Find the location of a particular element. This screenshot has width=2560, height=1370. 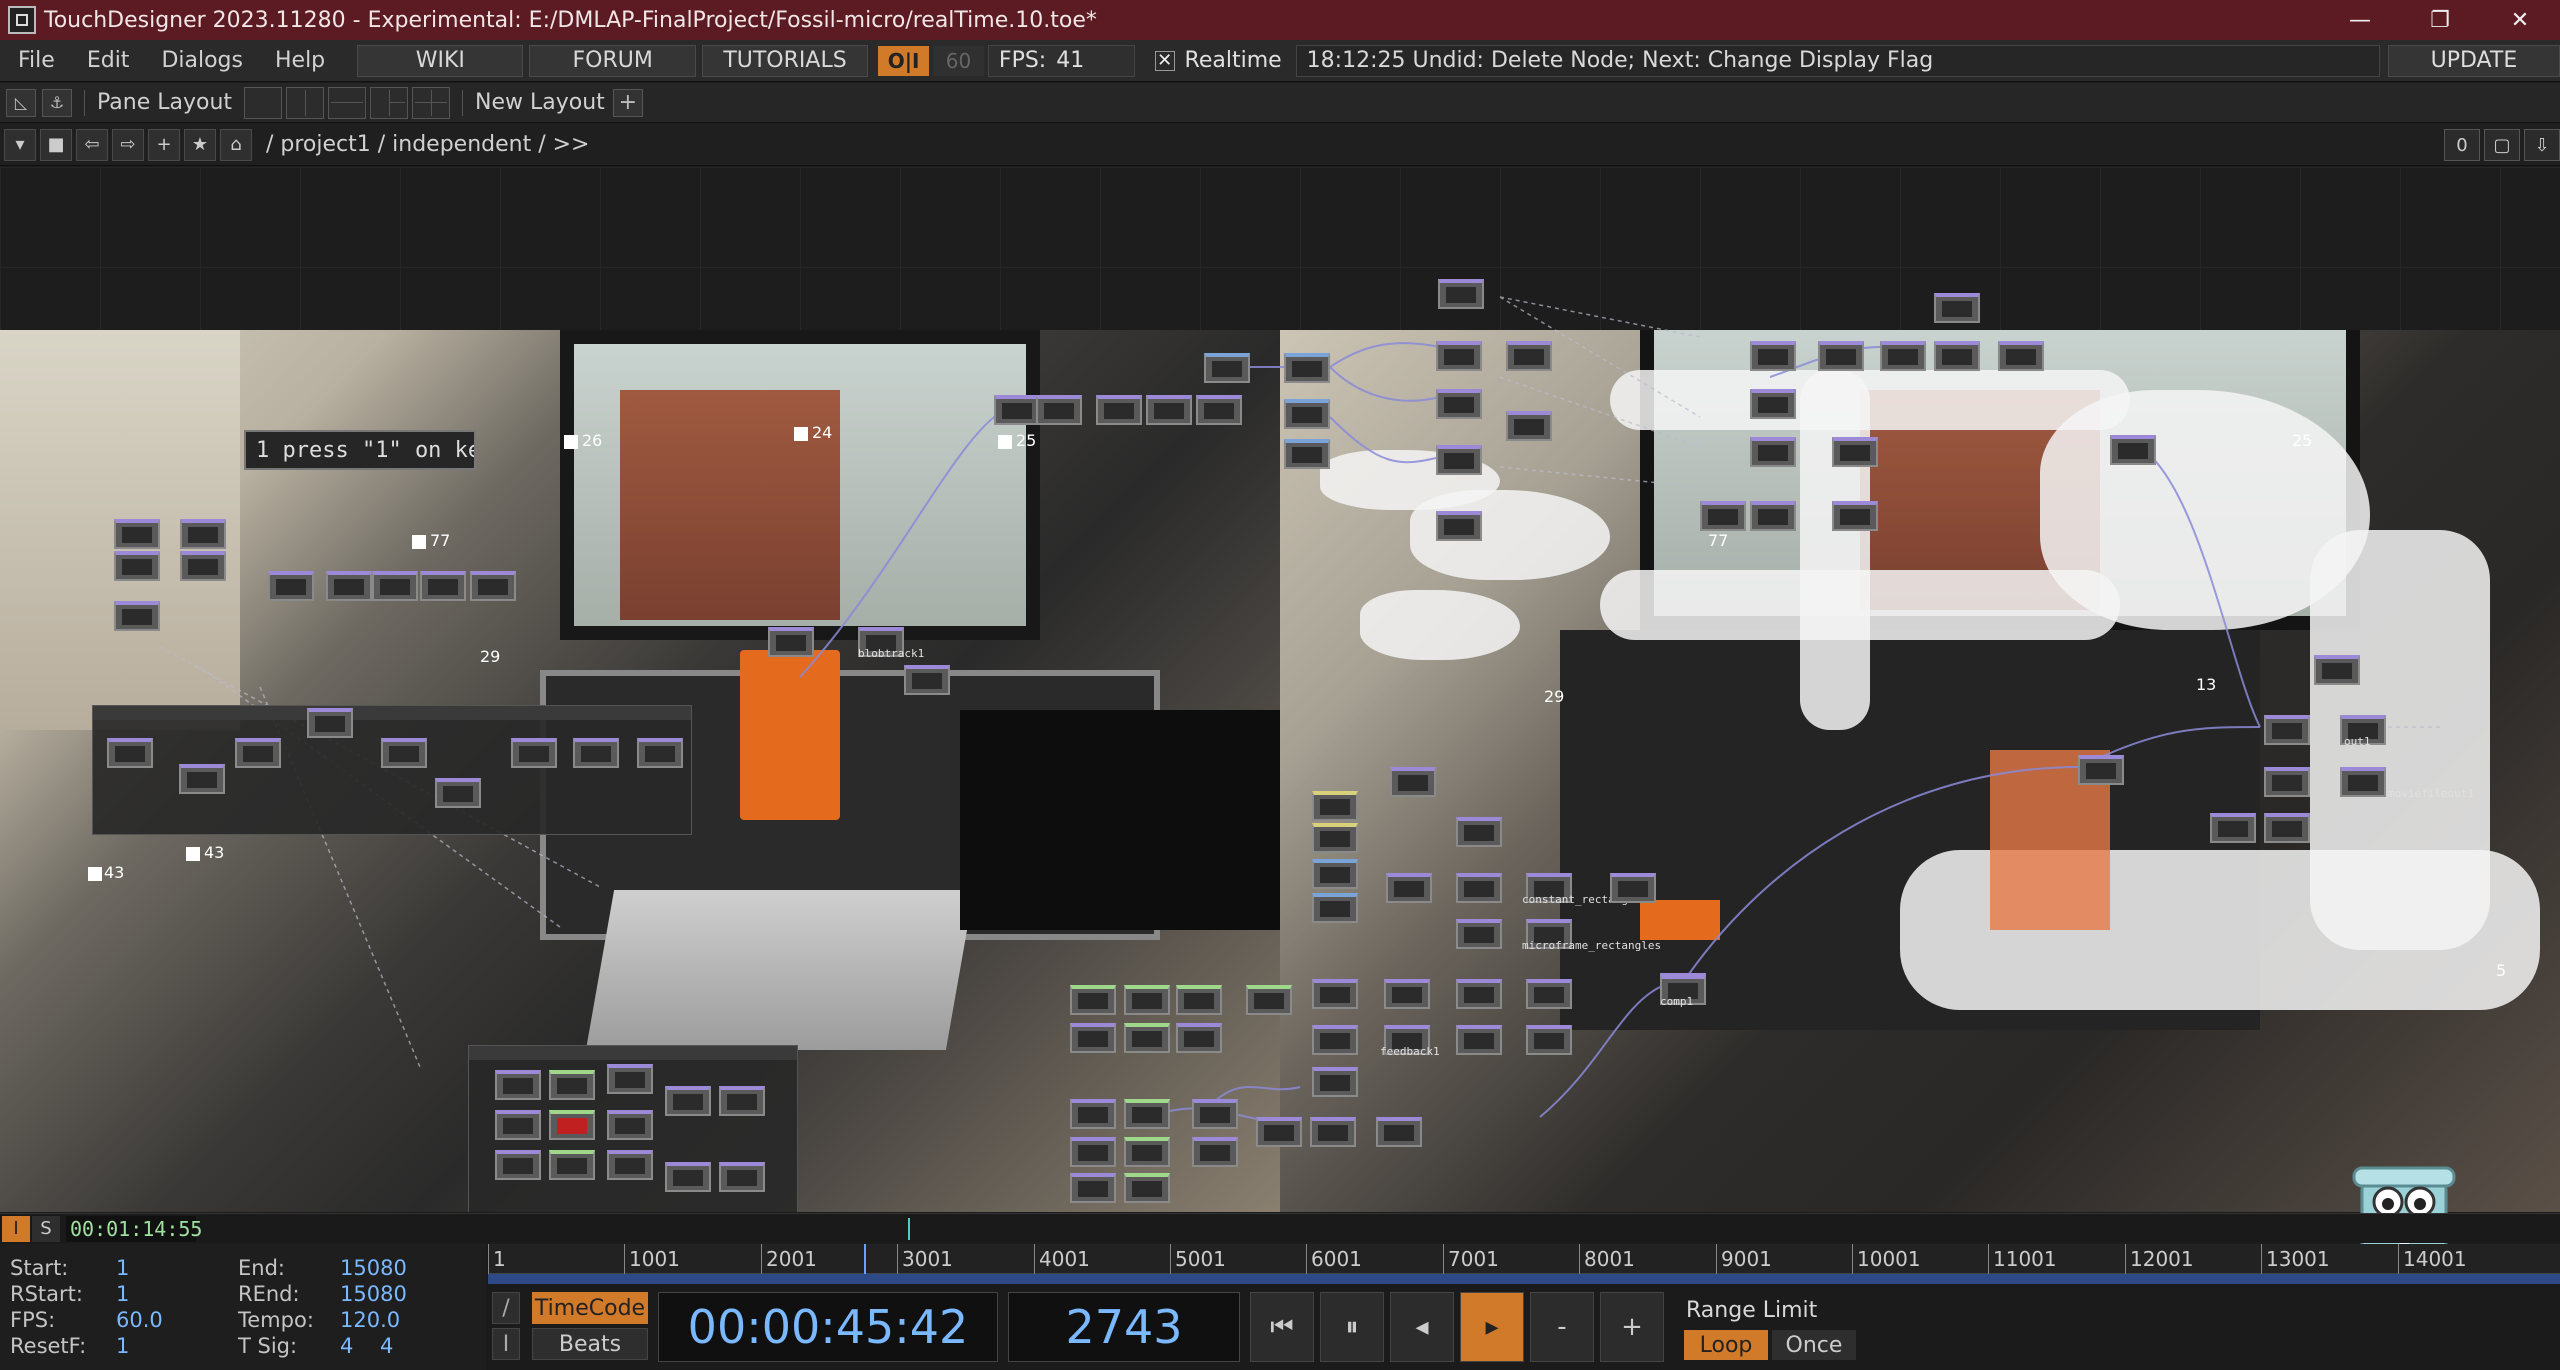

wiki-button: WIKI is located at coordinates (440, 60).